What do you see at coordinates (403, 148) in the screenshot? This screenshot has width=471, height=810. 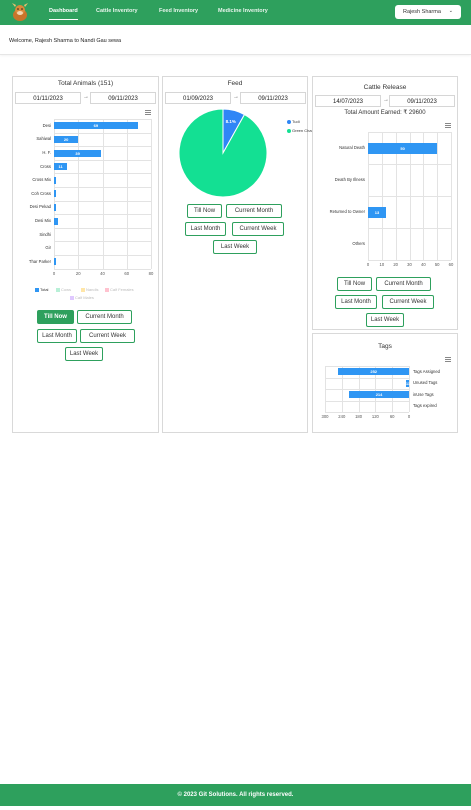 I see `bar-natural-death: 50` at bounding box center [403, 148].